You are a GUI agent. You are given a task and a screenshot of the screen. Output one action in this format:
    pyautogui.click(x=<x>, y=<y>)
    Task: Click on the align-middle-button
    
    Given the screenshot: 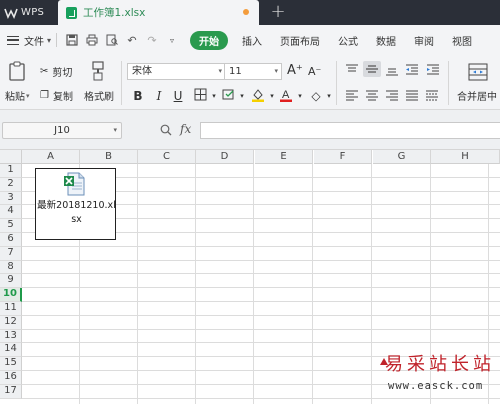 What is the action you would take?
    pyautogui.click(x=372, y=69)
    